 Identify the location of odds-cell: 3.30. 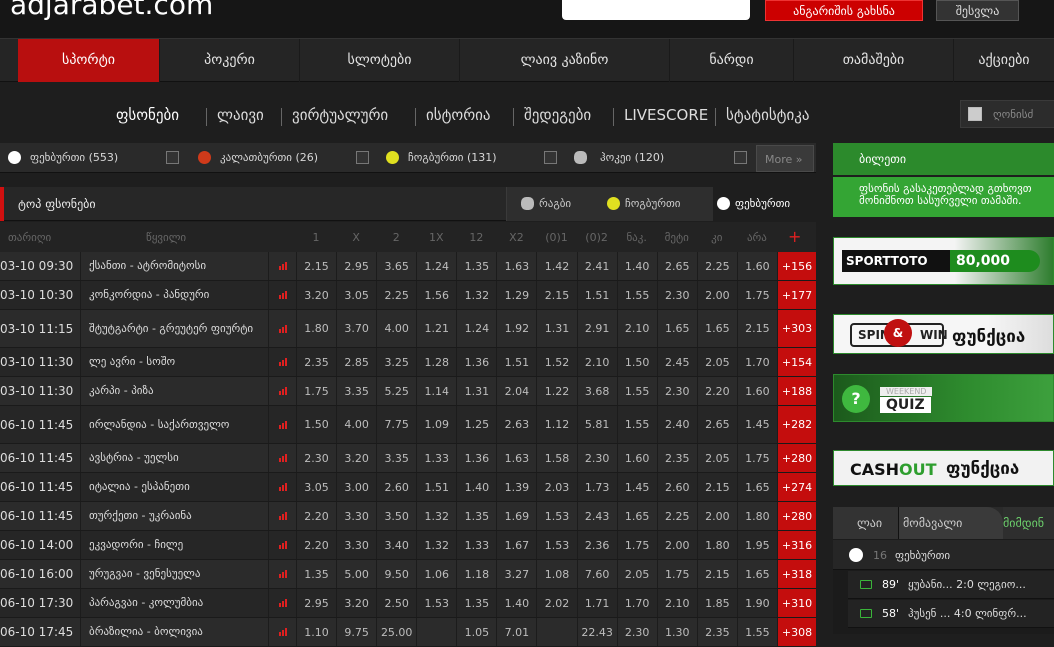
(356, 516).